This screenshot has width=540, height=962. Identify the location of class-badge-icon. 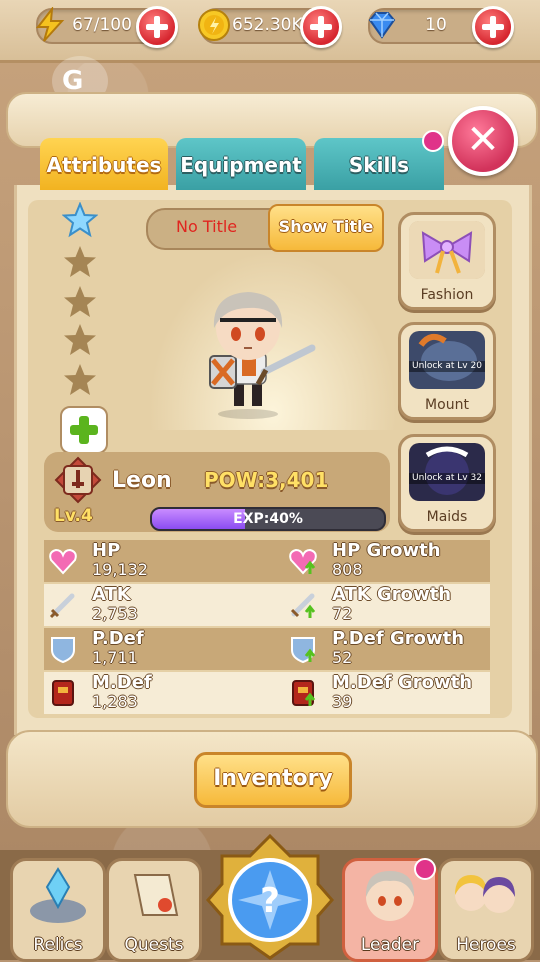
(78, 480).